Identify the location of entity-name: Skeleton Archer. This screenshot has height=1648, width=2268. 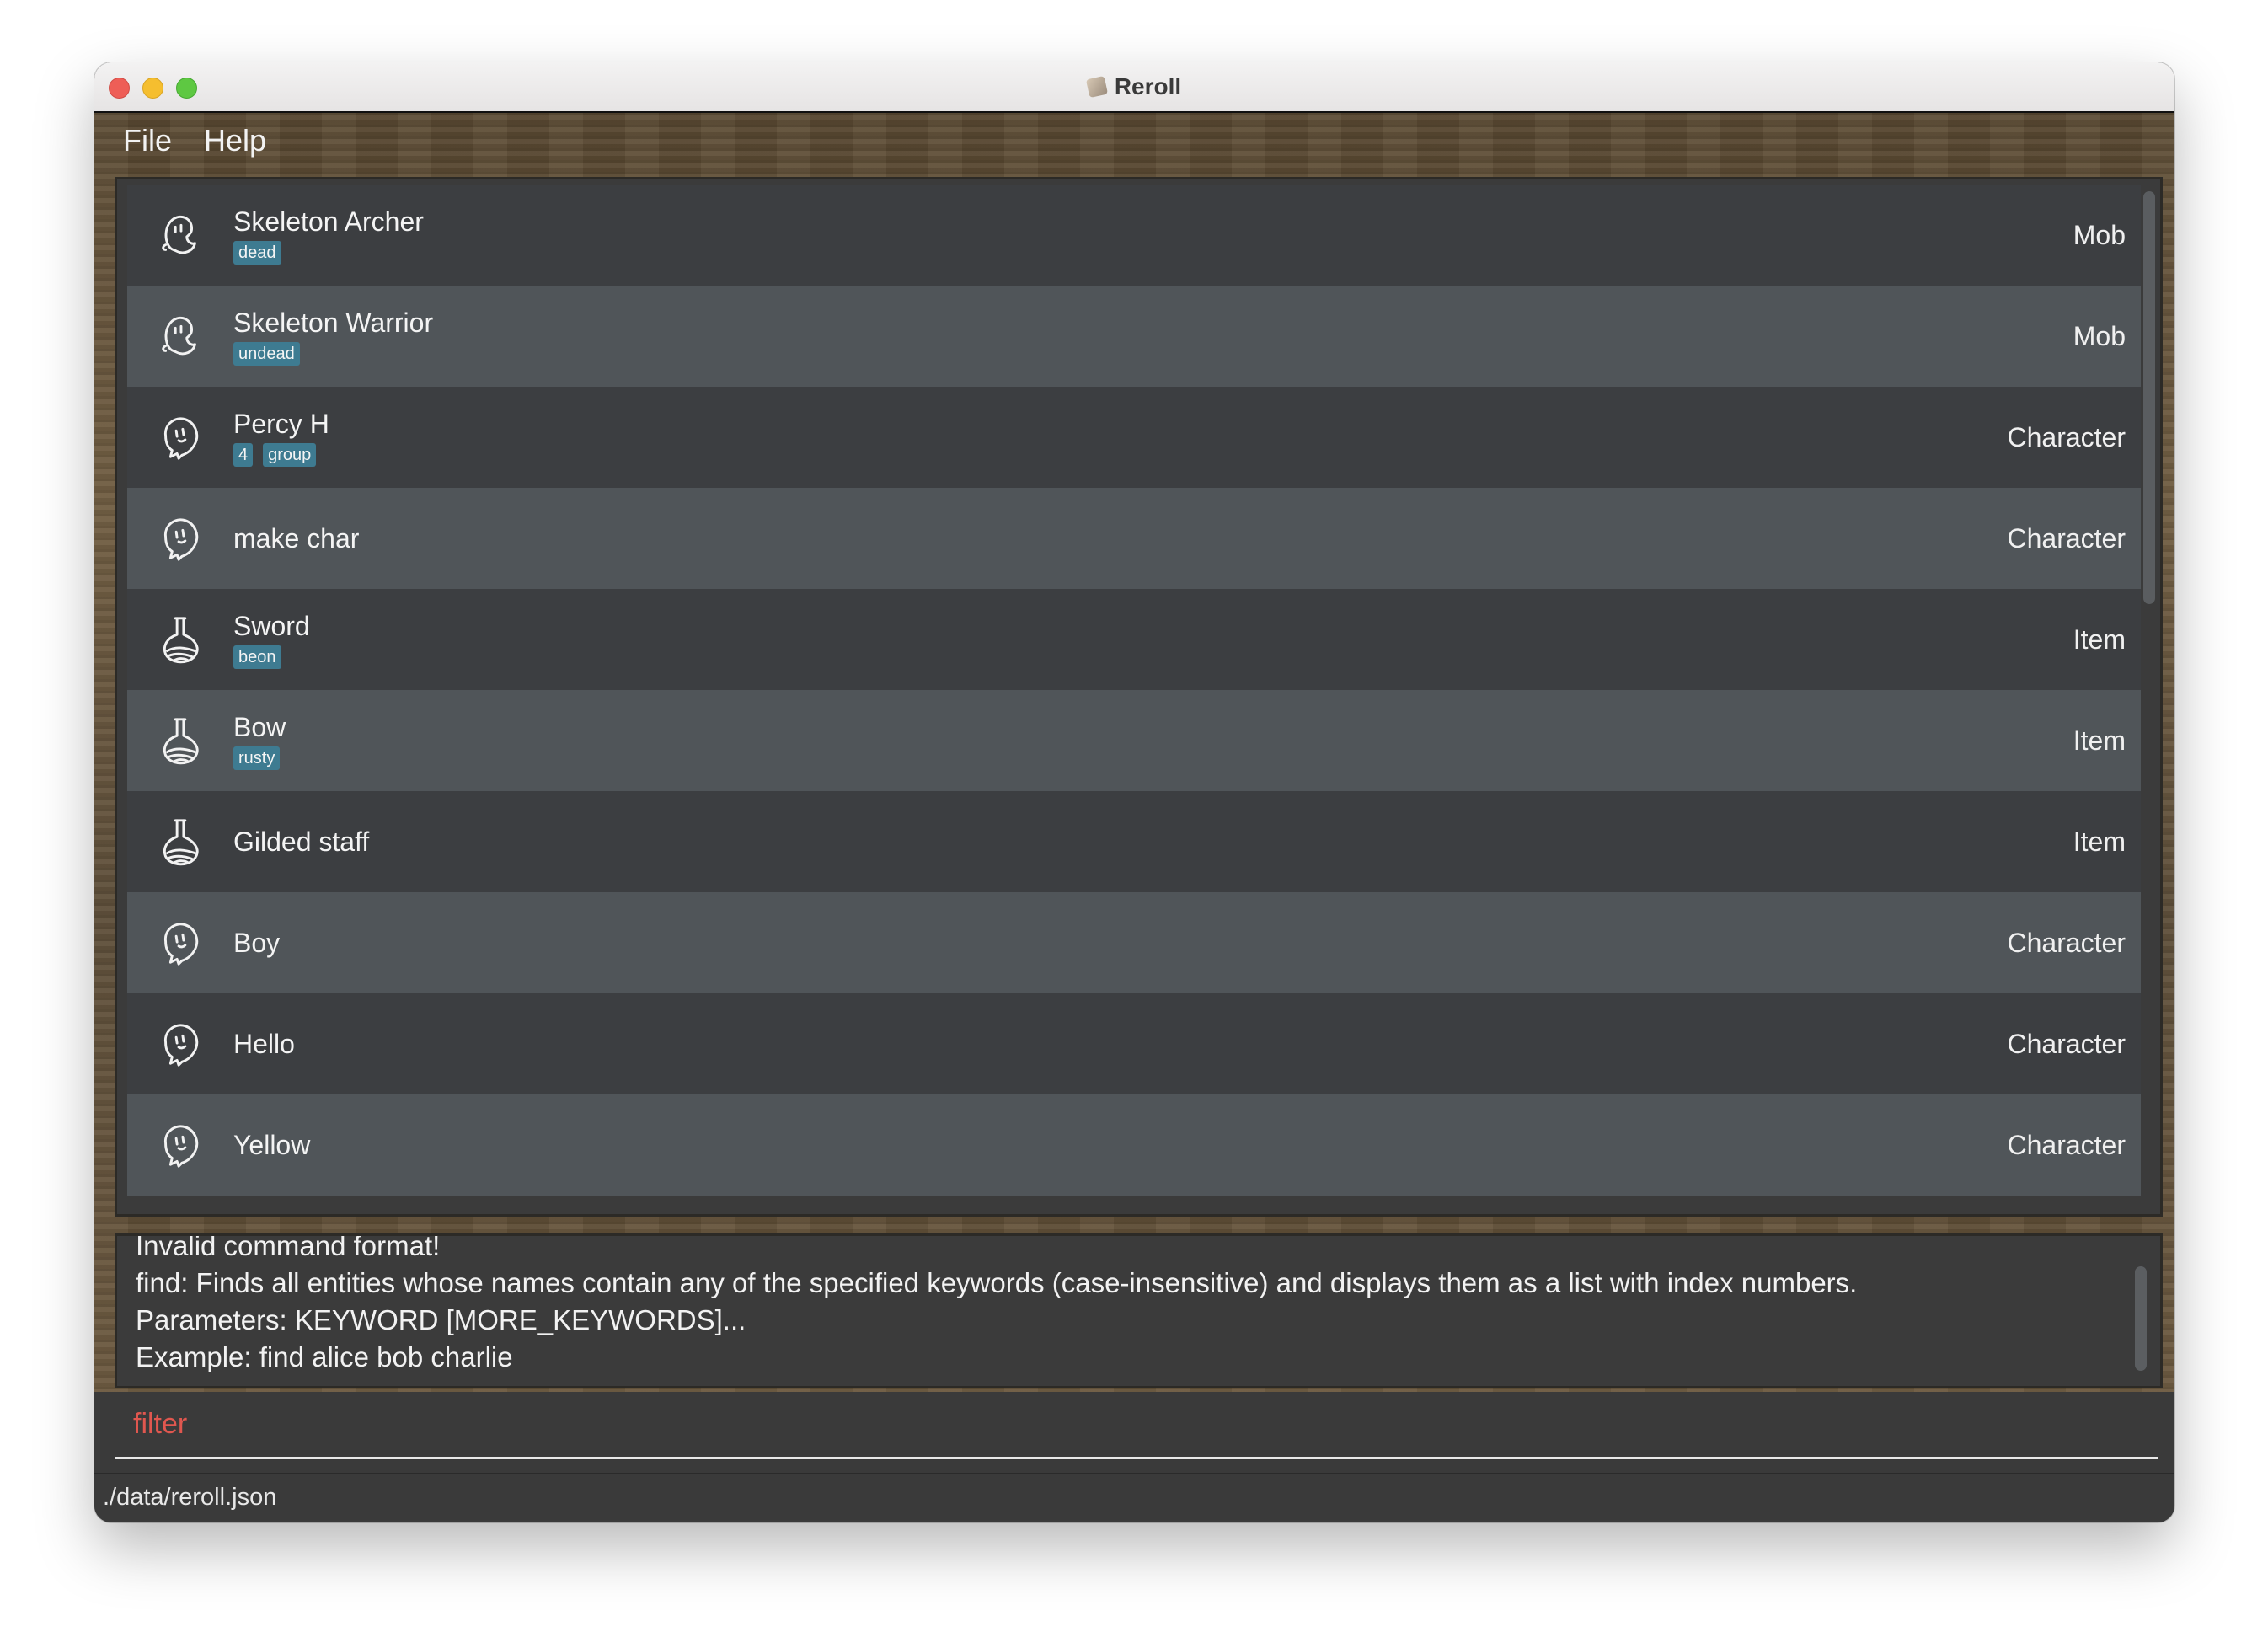
(328, 221).